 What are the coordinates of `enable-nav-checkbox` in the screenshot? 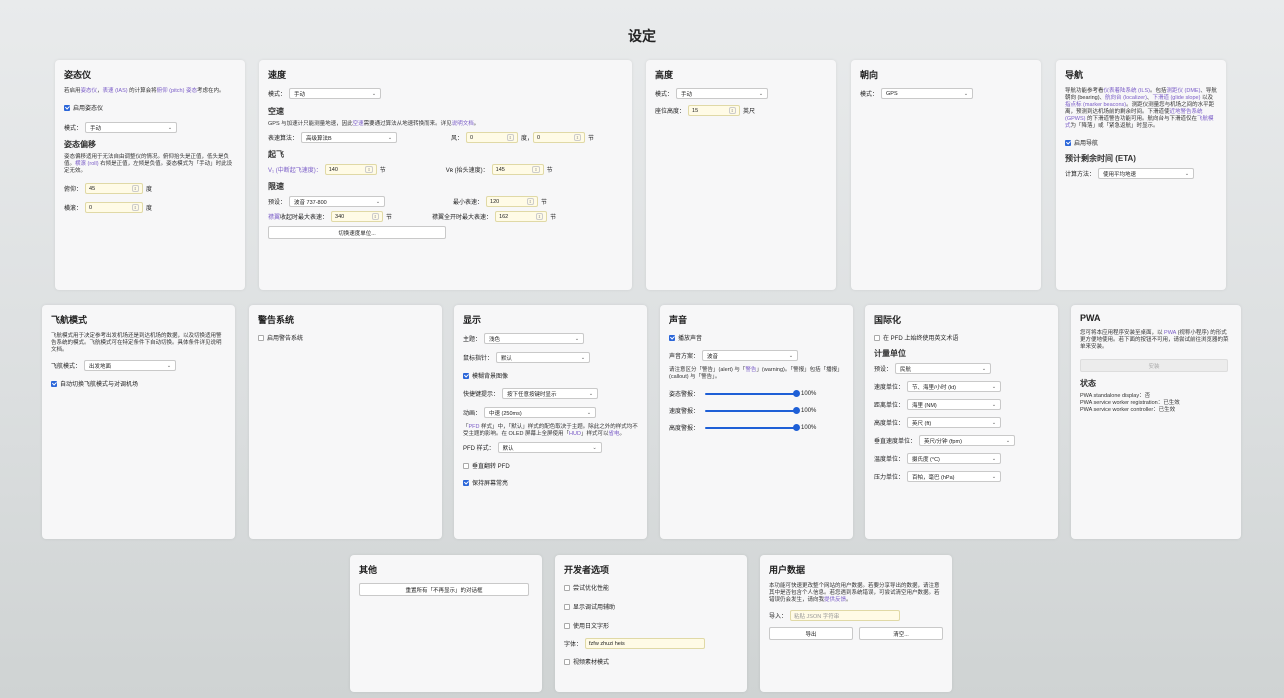 It's located at (1068, 142).